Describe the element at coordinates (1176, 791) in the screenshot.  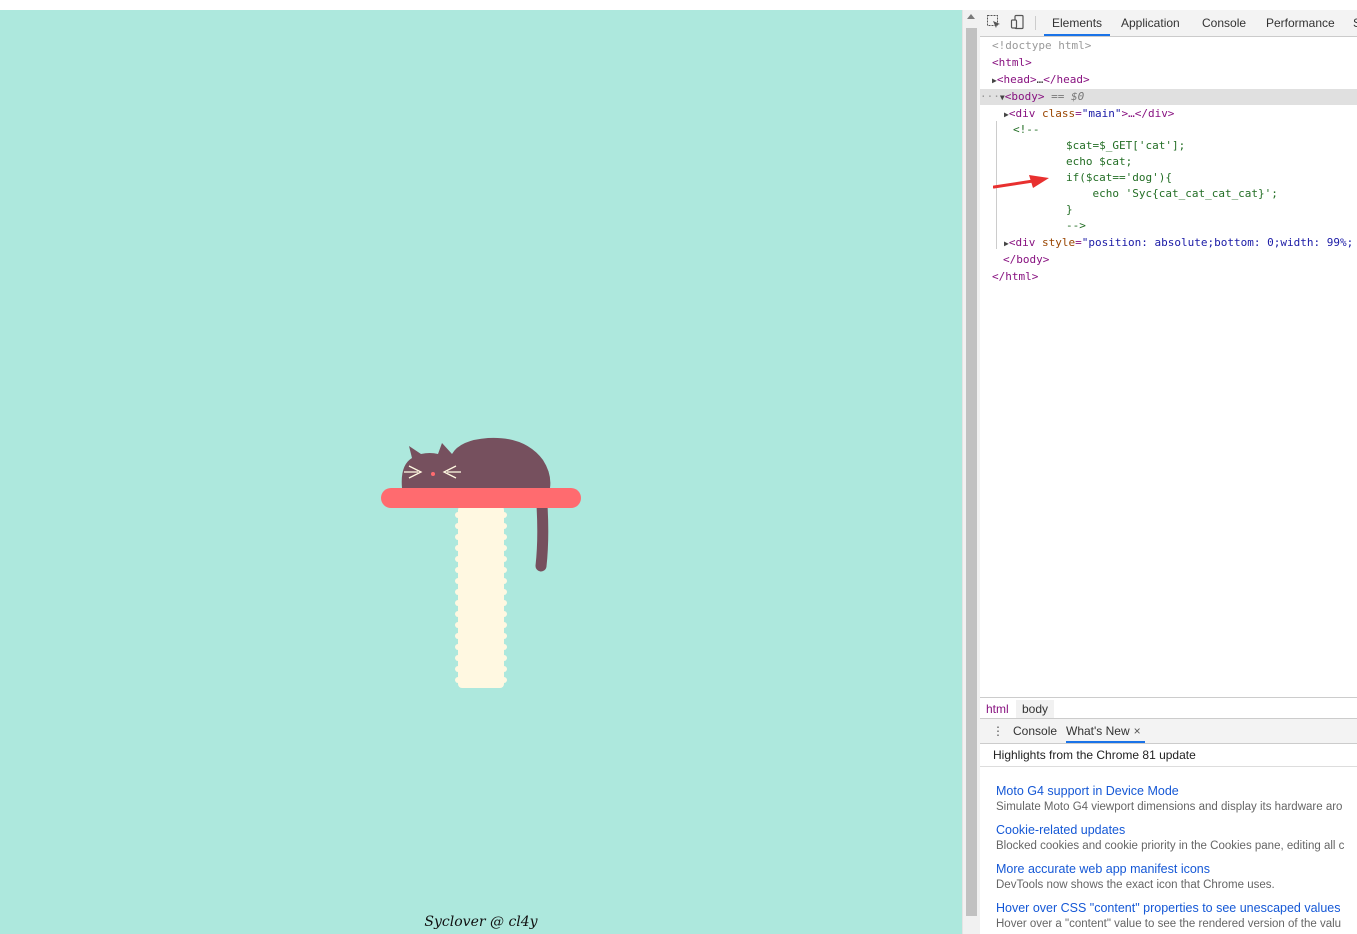
I see `whats-new-link: Moto G4 support in Device Mode` at that location.